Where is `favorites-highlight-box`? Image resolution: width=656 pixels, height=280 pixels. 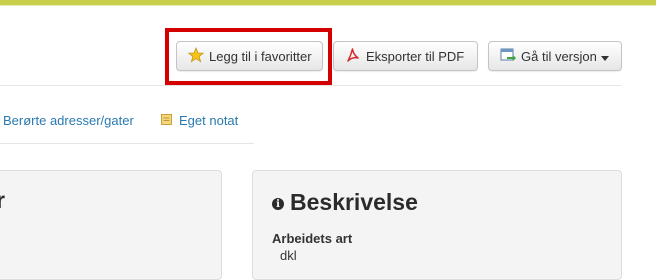
favorites-highlight-box is located at coordinates (248, 56).